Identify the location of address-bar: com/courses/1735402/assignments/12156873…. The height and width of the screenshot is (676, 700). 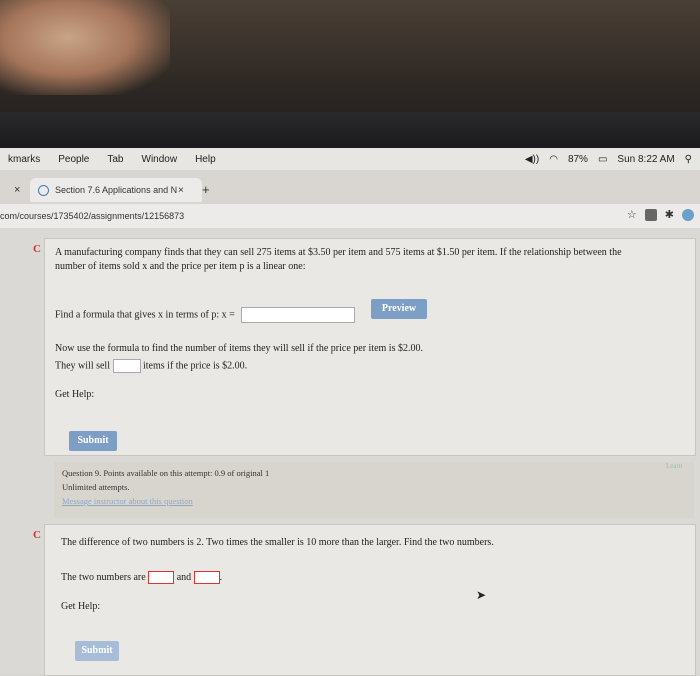
(350, 216).